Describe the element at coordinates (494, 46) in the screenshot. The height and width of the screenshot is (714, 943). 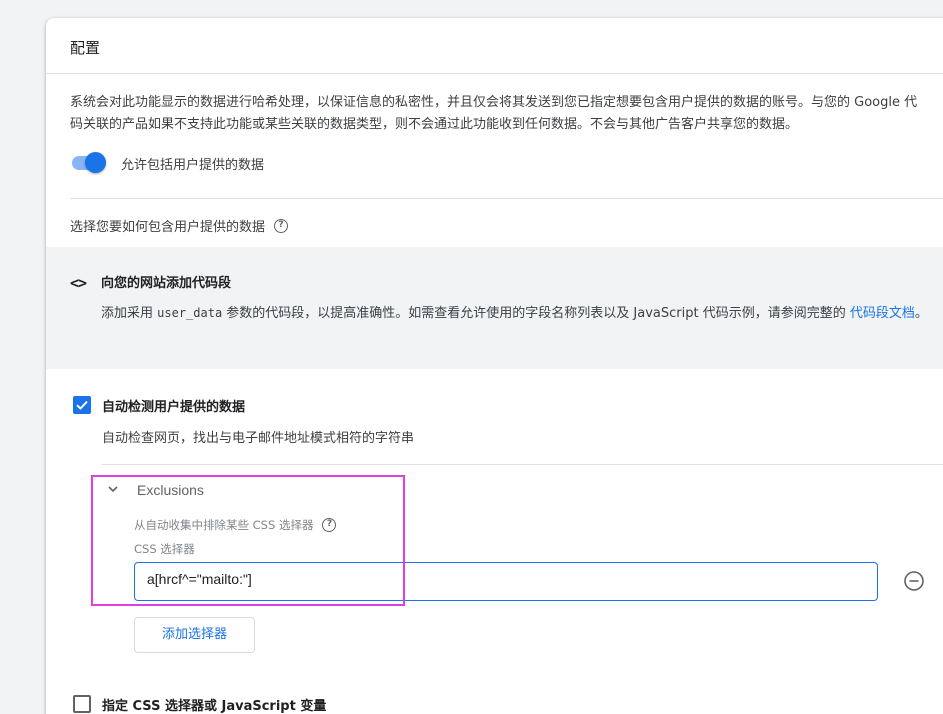
I see `card-title: 配置` at that location.